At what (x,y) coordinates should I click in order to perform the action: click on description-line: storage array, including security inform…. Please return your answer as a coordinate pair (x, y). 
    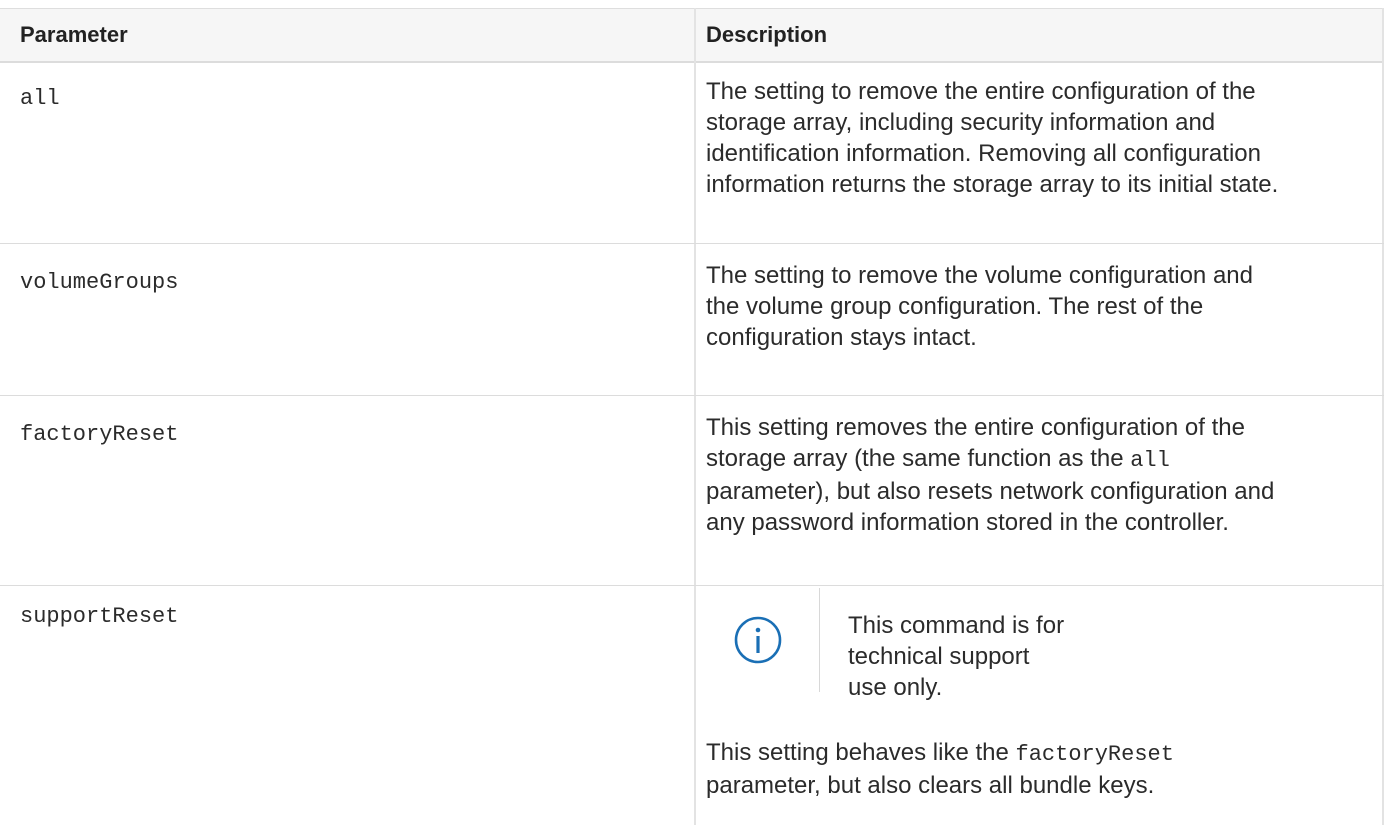
    Looking at the image, I should click on (961, 122).